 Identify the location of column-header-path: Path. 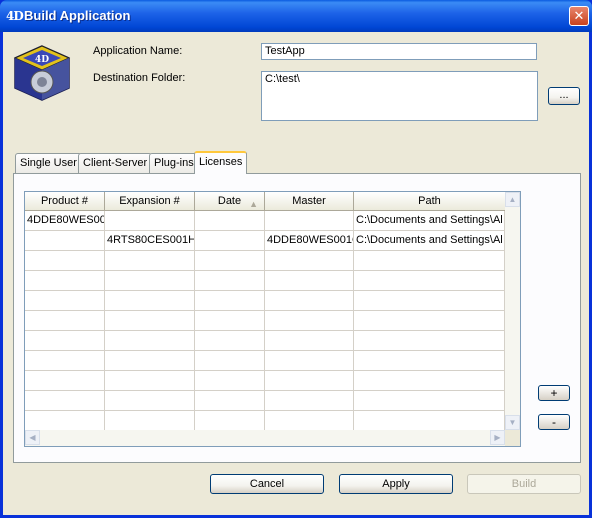
(429, 201).